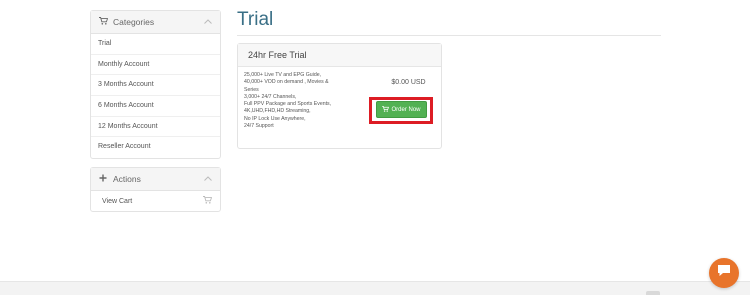  What do you see at coordinates (259, 126) in the screenshot?
I see `feature-line: 24/7 Support` at bounding box center [259, 126].